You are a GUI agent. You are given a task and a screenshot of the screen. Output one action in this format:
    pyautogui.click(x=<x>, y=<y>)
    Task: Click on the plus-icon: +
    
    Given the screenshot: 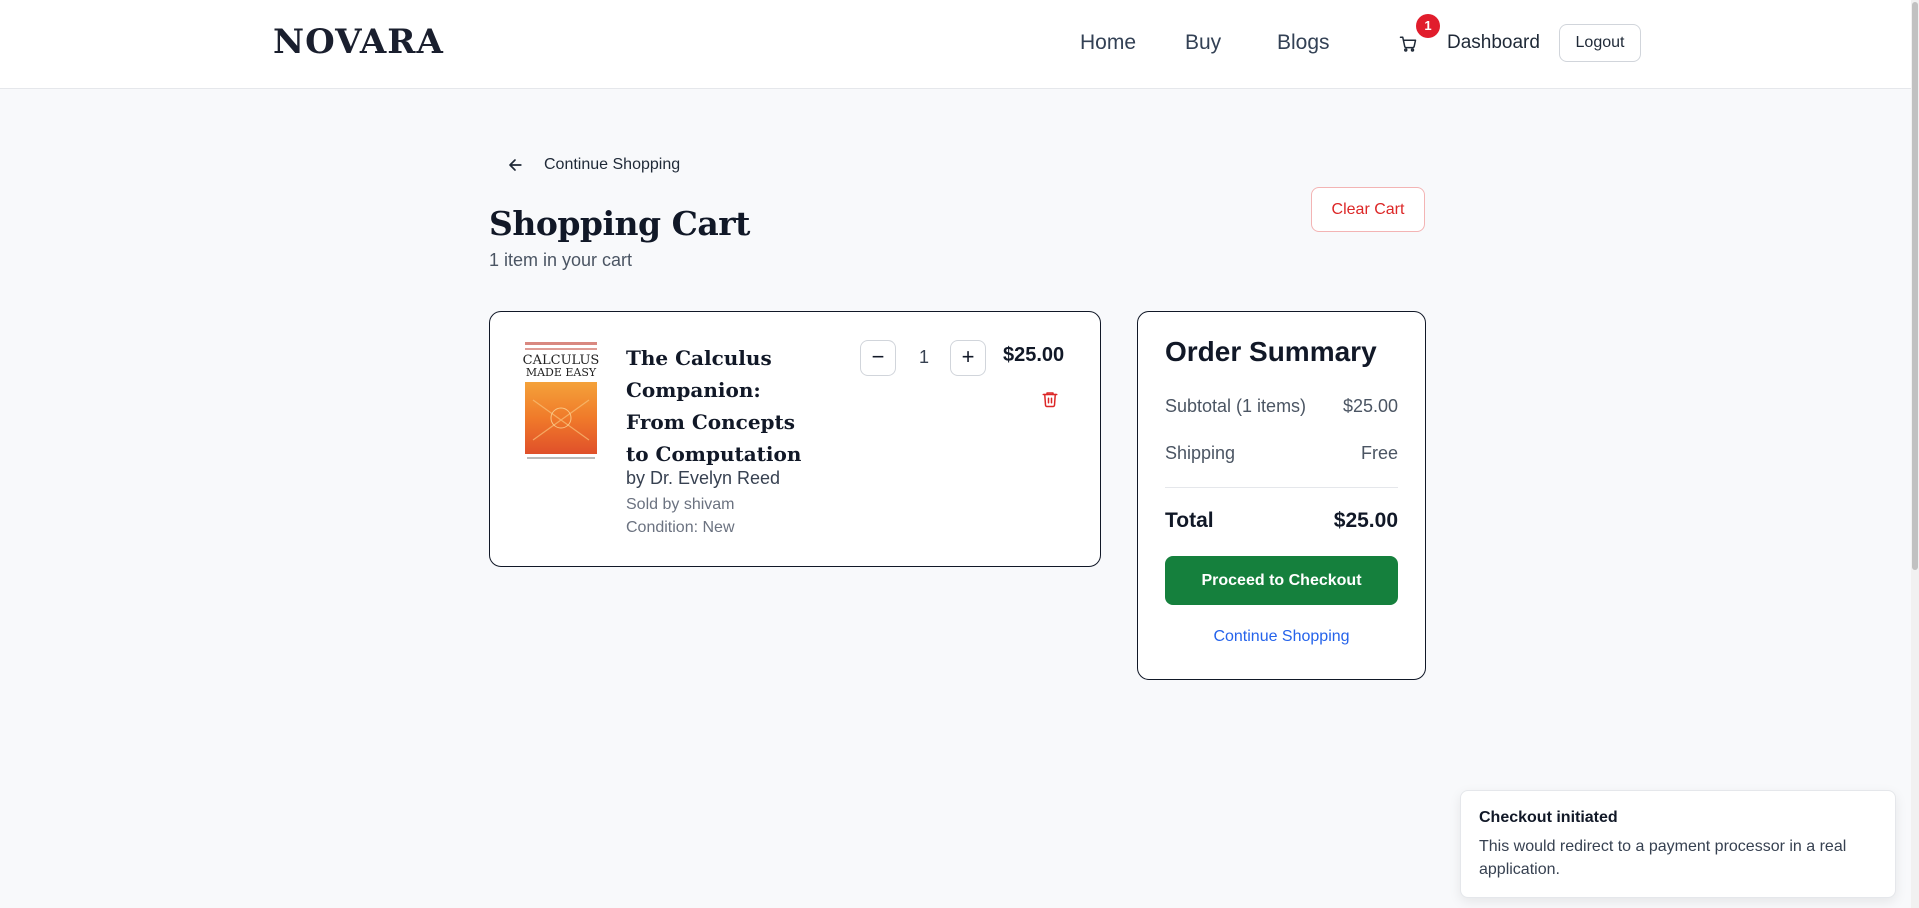 What is the action you would take?
    pyautogui.click(x=968, y=356)
    